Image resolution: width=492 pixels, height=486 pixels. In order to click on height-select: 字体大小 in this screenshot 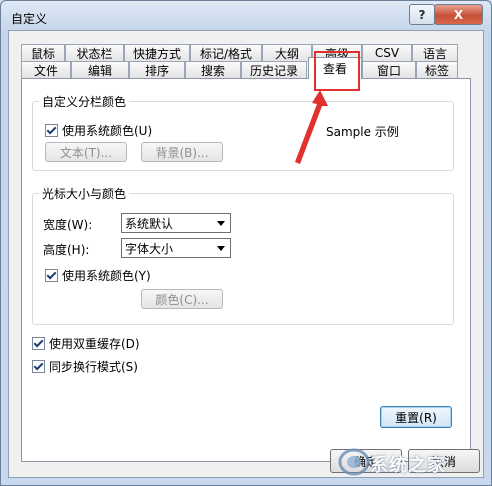, I will do `click(176, 248)`.